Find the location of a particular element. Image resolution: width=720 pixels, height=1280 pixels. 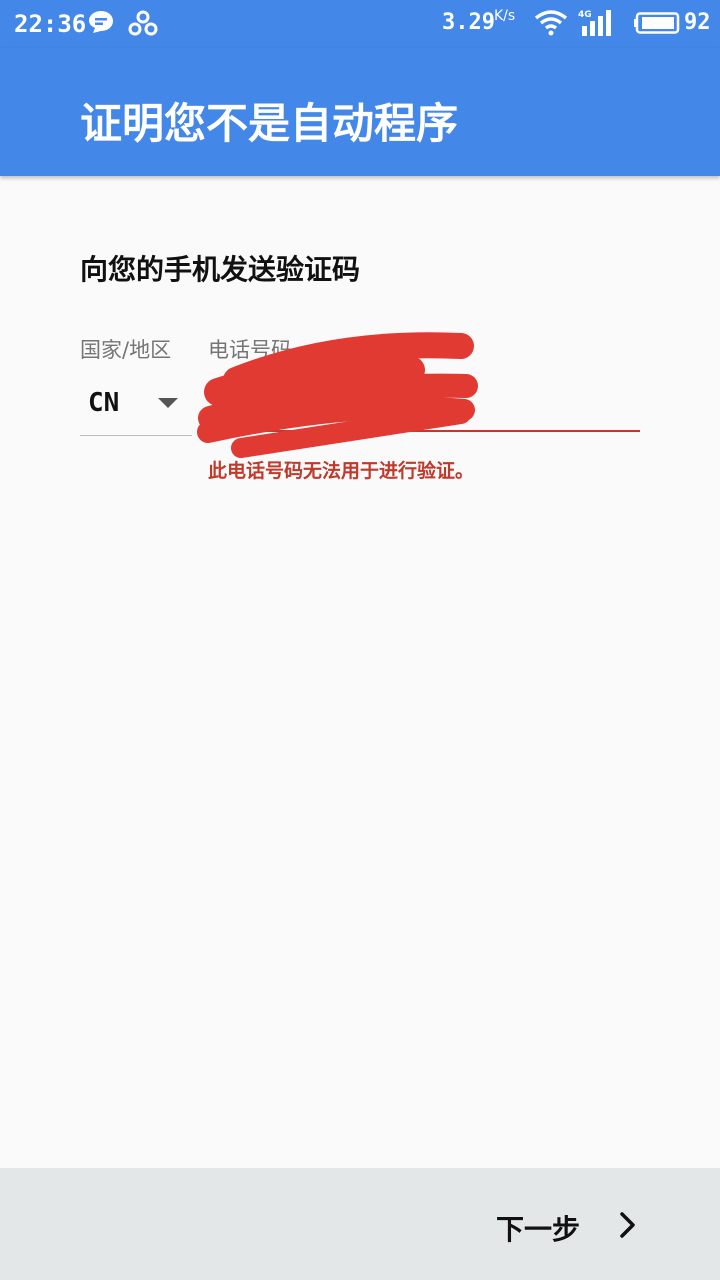

next-button: 下一步 is located at coordinates (573, 1226).